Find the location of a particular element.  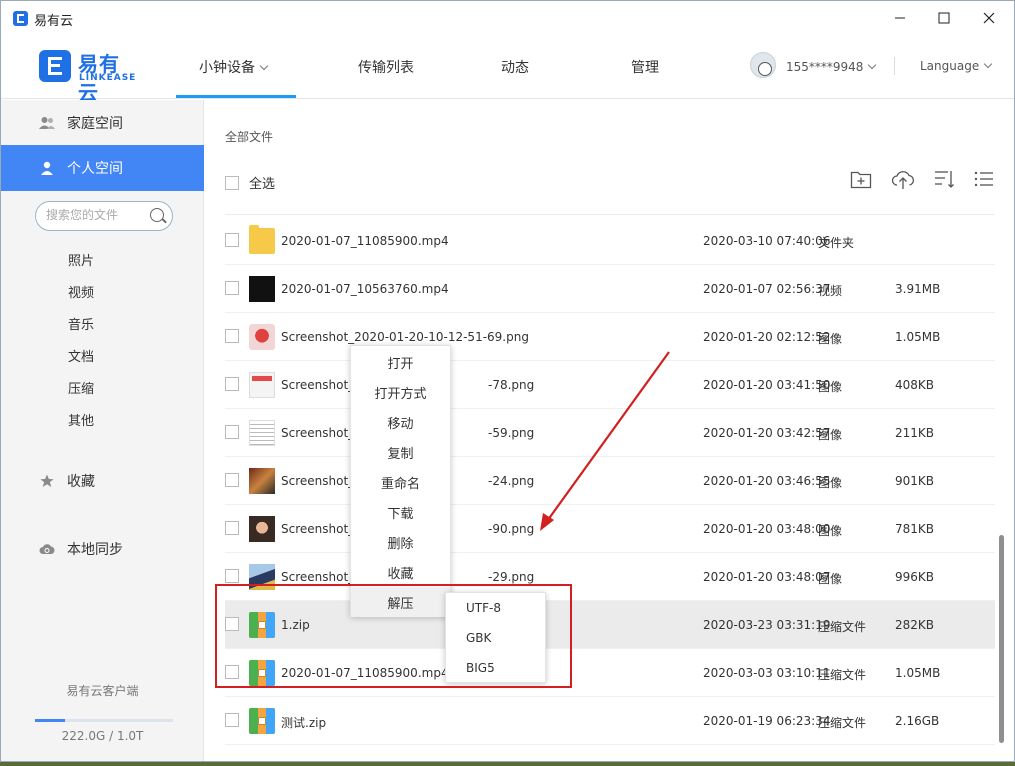

upload-button is located at coordinates (903, 179).